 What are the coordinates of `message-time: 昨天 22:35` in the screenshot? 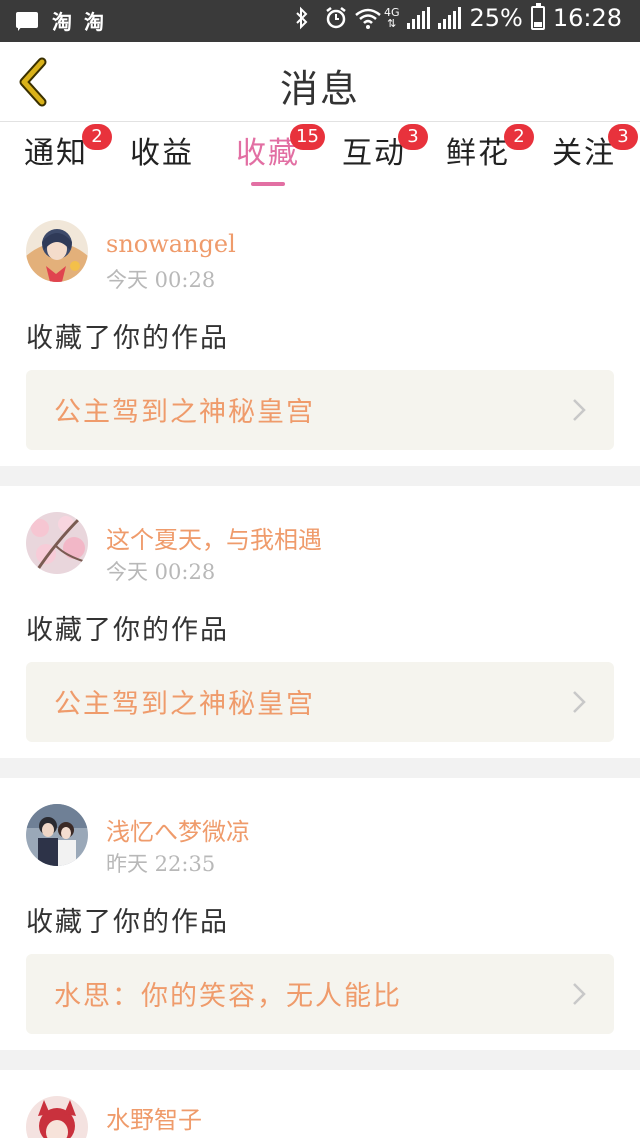 It's located at (161, 864).